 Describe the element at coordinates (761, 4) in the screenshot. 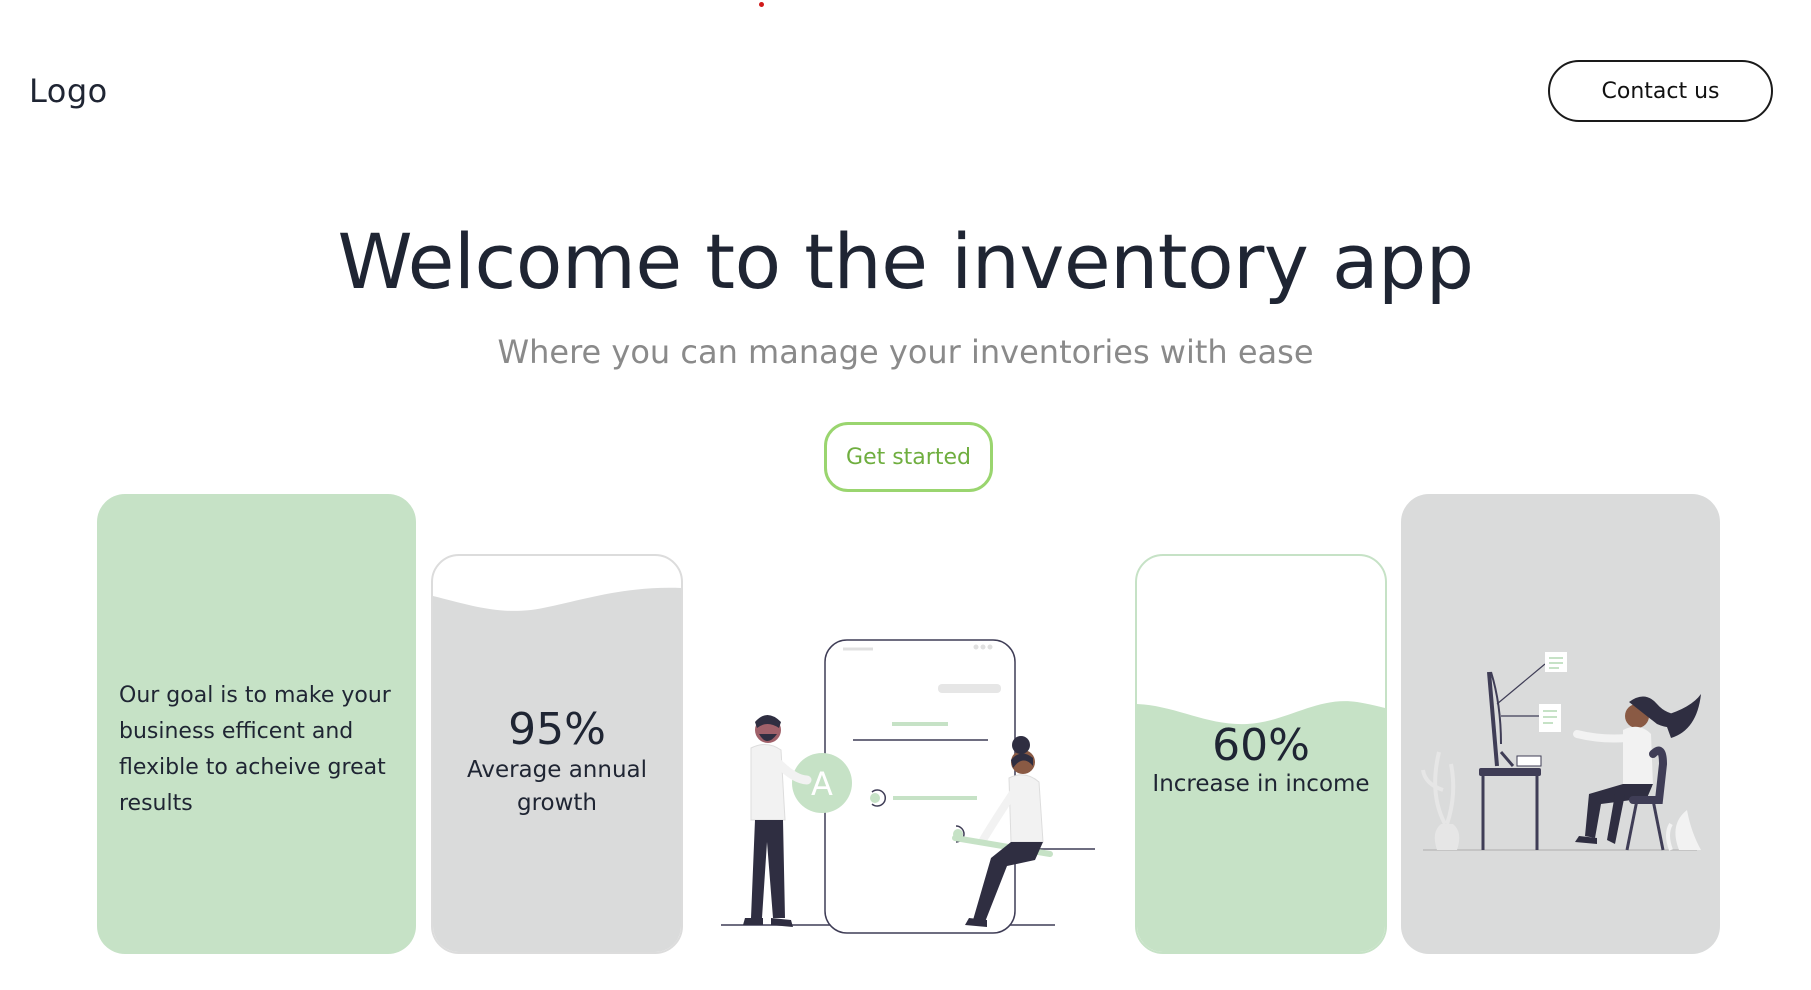

I see `red-dot` at that location.